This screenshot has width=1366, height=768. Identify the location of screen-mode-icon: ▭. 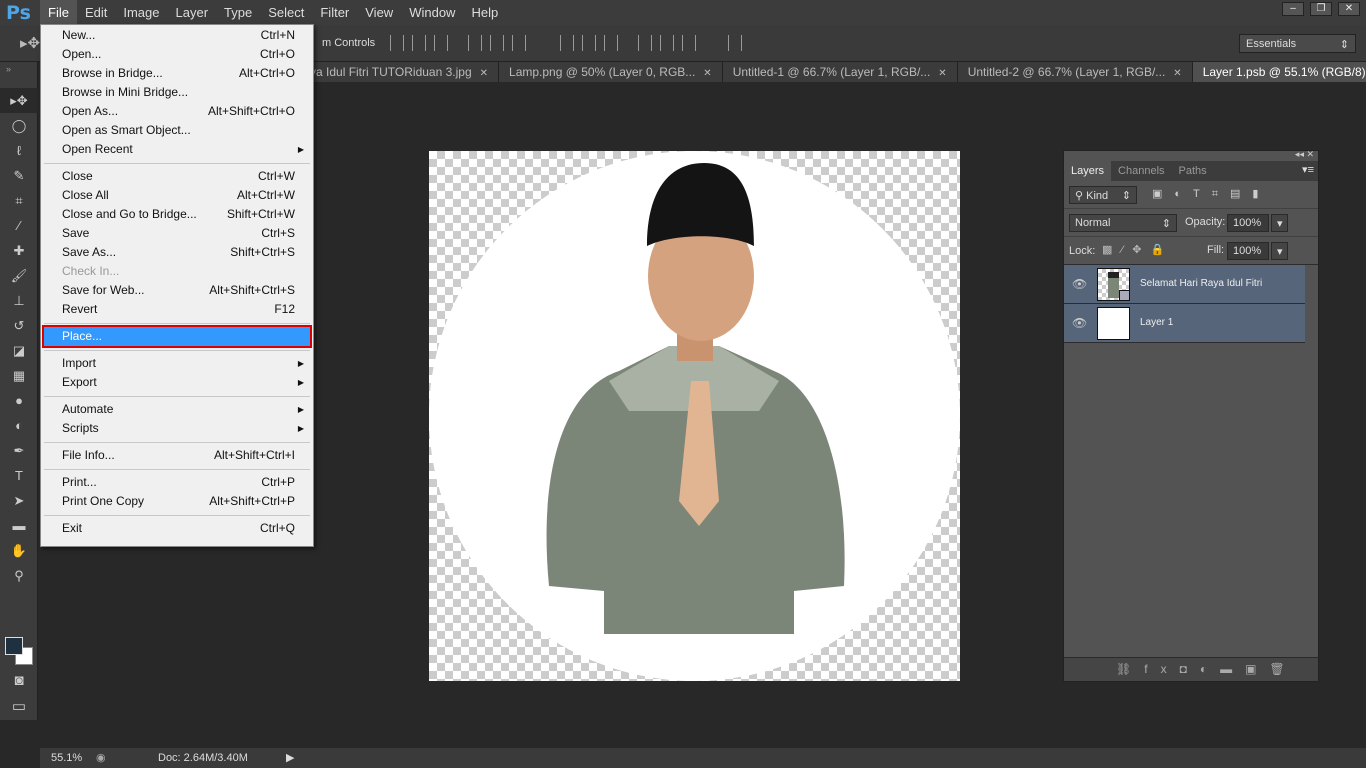
(19, 706).